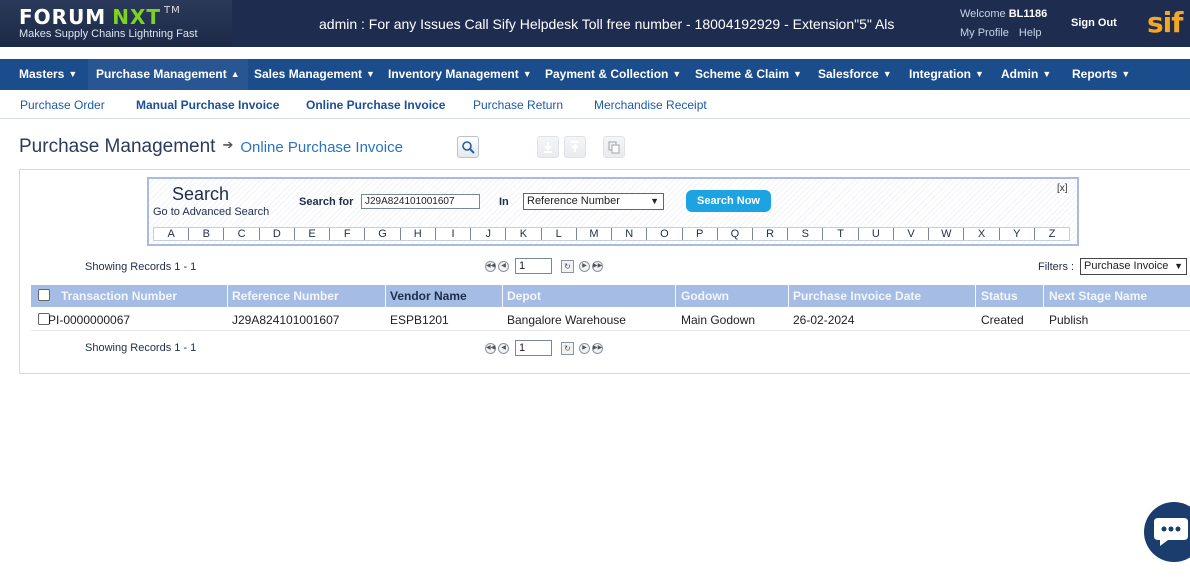  I want to click on alpha-letter: M, so click(595, 234).